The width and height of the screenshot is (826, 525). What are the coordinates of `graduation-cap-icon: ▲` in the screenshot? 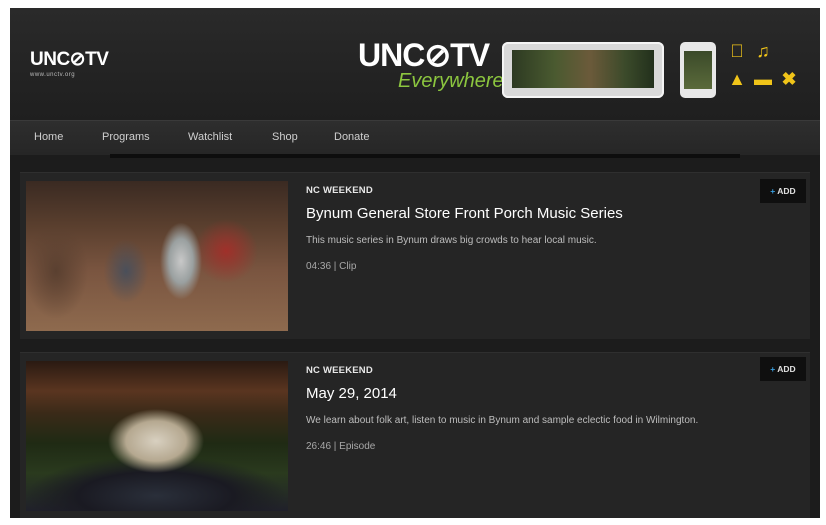 It's located at (737, 79).